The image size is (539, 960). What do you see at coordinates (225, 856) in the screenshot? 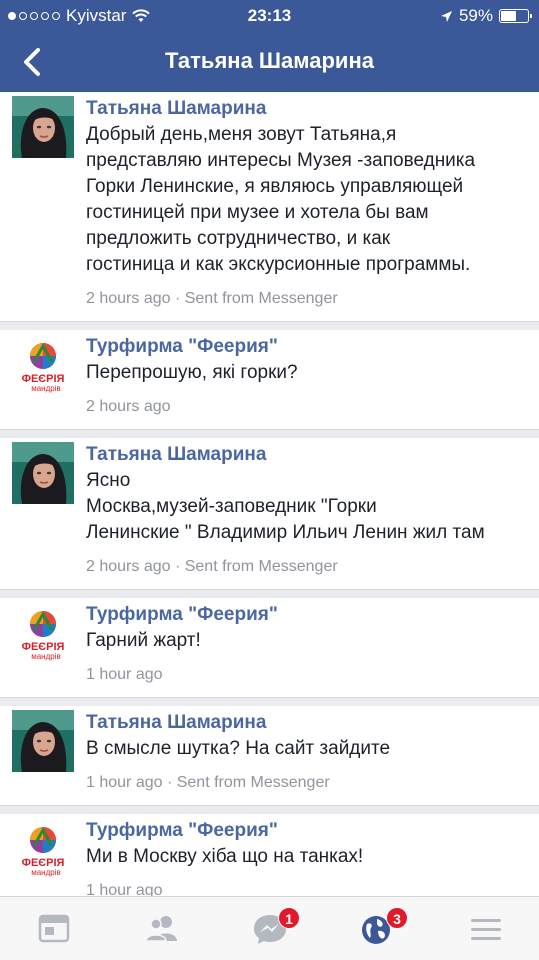
I see `message-text-line: Ми в Москву хіба що на танках!` at bounding box center [225, 856].